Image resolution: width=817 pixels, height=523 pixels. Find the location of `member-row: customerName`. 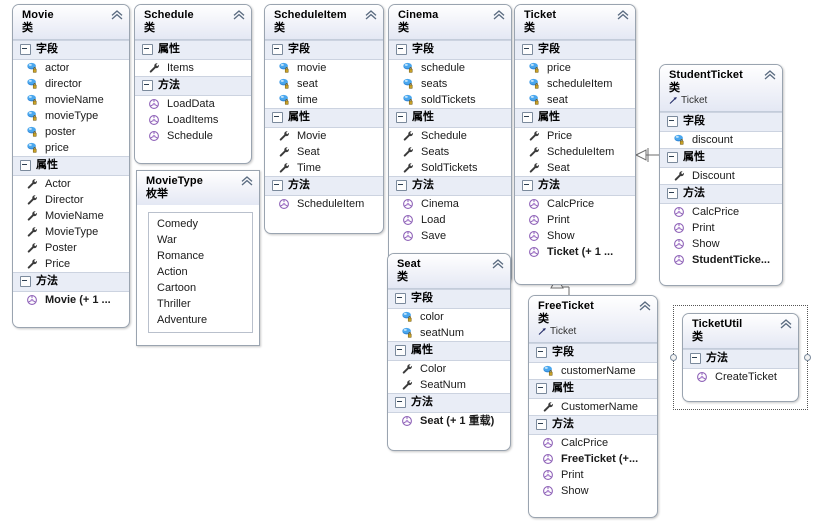

member-row: customerName is located at coordinates (593, 371).